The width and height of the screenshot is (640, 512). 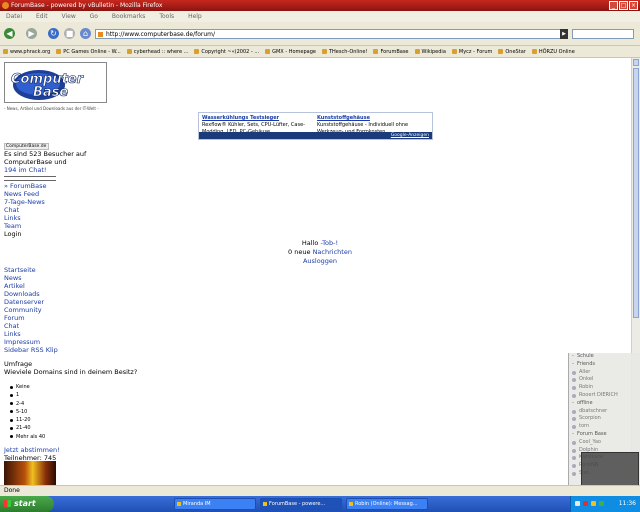 What do you see at coordinates (553, 52) in the screenshot?
I see `bookmark-item: HÖRZU Online` at bounding box center [553, 52].